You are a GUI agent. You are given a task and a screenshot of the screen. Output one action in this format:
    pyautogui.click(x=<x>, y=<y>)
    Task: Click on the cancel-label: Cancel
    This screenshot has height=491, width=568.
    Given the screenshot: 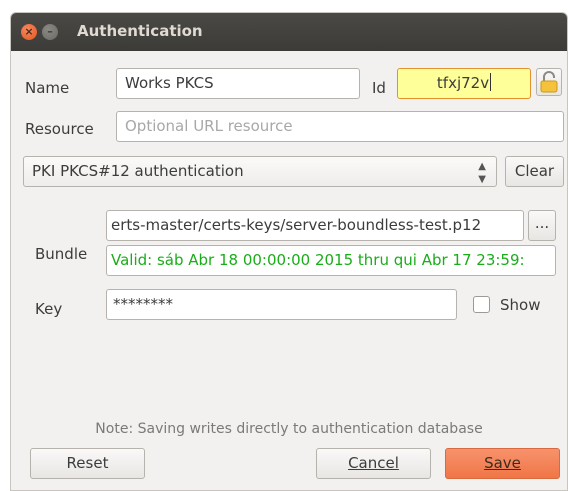 What is the action you would take?
    pyautogui.click(x=373, y=463)
    